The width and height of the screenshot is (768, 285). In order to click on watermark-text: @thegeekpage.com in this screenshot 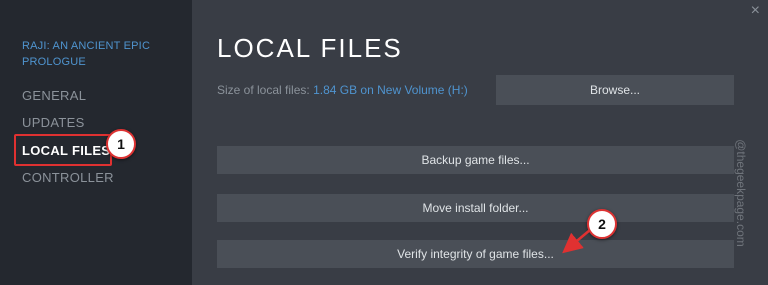, I will do `click(741, 193)`.